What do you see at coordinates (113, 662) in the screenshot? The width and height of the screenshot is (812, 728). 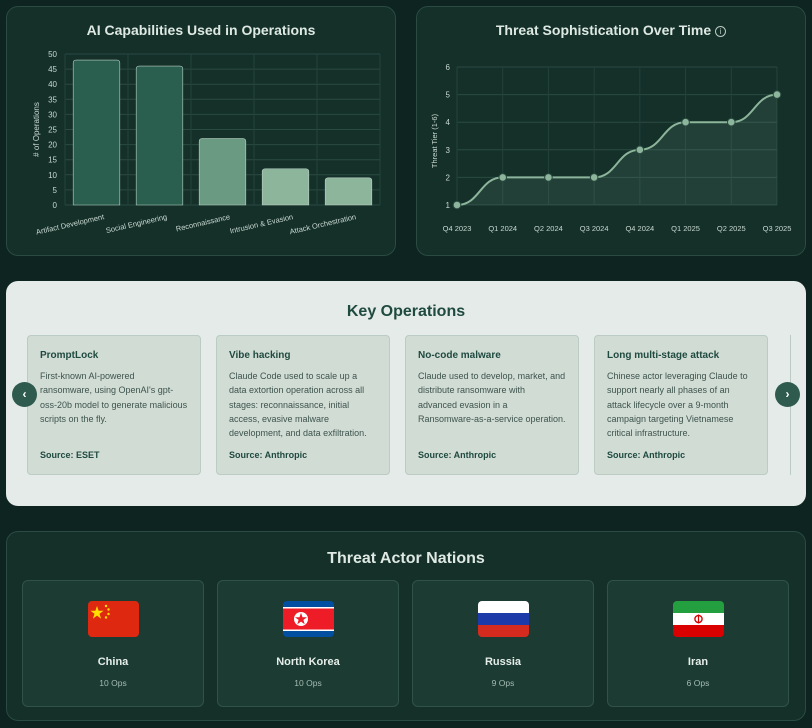 I see `nation-name: China` at bounding box center [113, 662].